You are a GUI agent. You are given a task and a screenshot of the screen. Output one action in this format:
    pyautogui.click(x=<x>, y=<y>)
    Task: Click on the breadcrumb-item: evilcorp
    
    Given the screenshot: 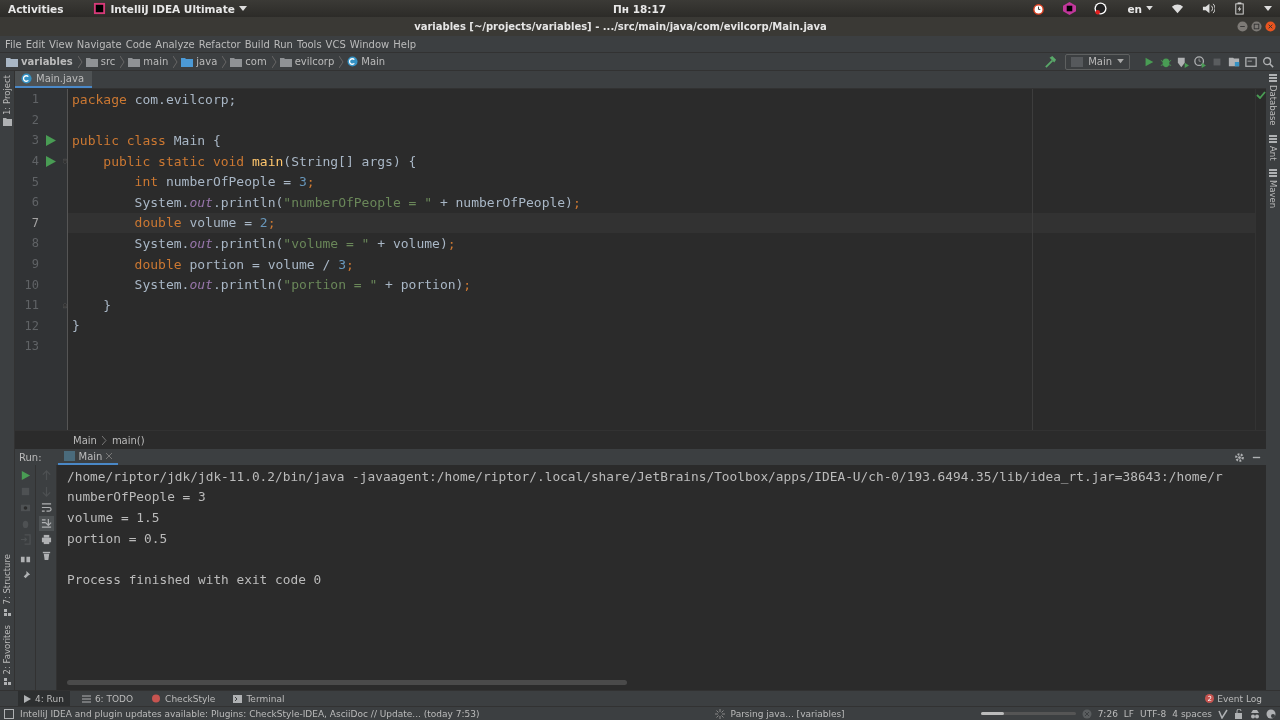 What is the action you would take?
    pyautogui.click(x=312, y=61)
    